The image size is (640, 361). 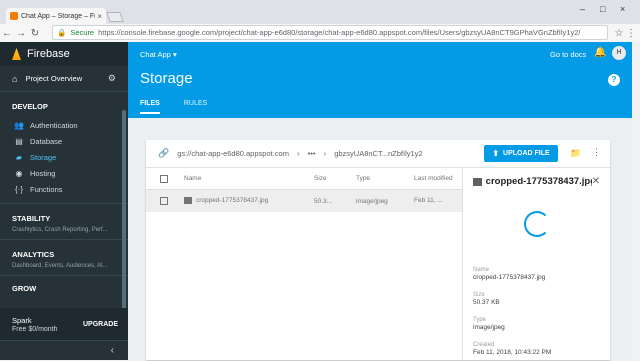 What do you see at coordinates (484, 345) in the screenshot?
I see `detail-label: Created` at bounding box center [484, 345].